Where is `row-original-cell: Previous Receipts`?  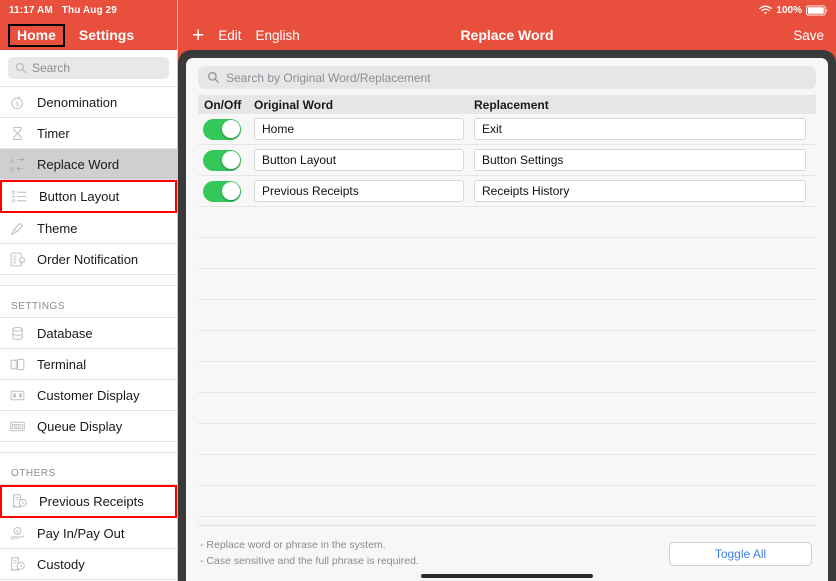 row-original-cell: Previous Receipts is located at coordinates (364, 191).